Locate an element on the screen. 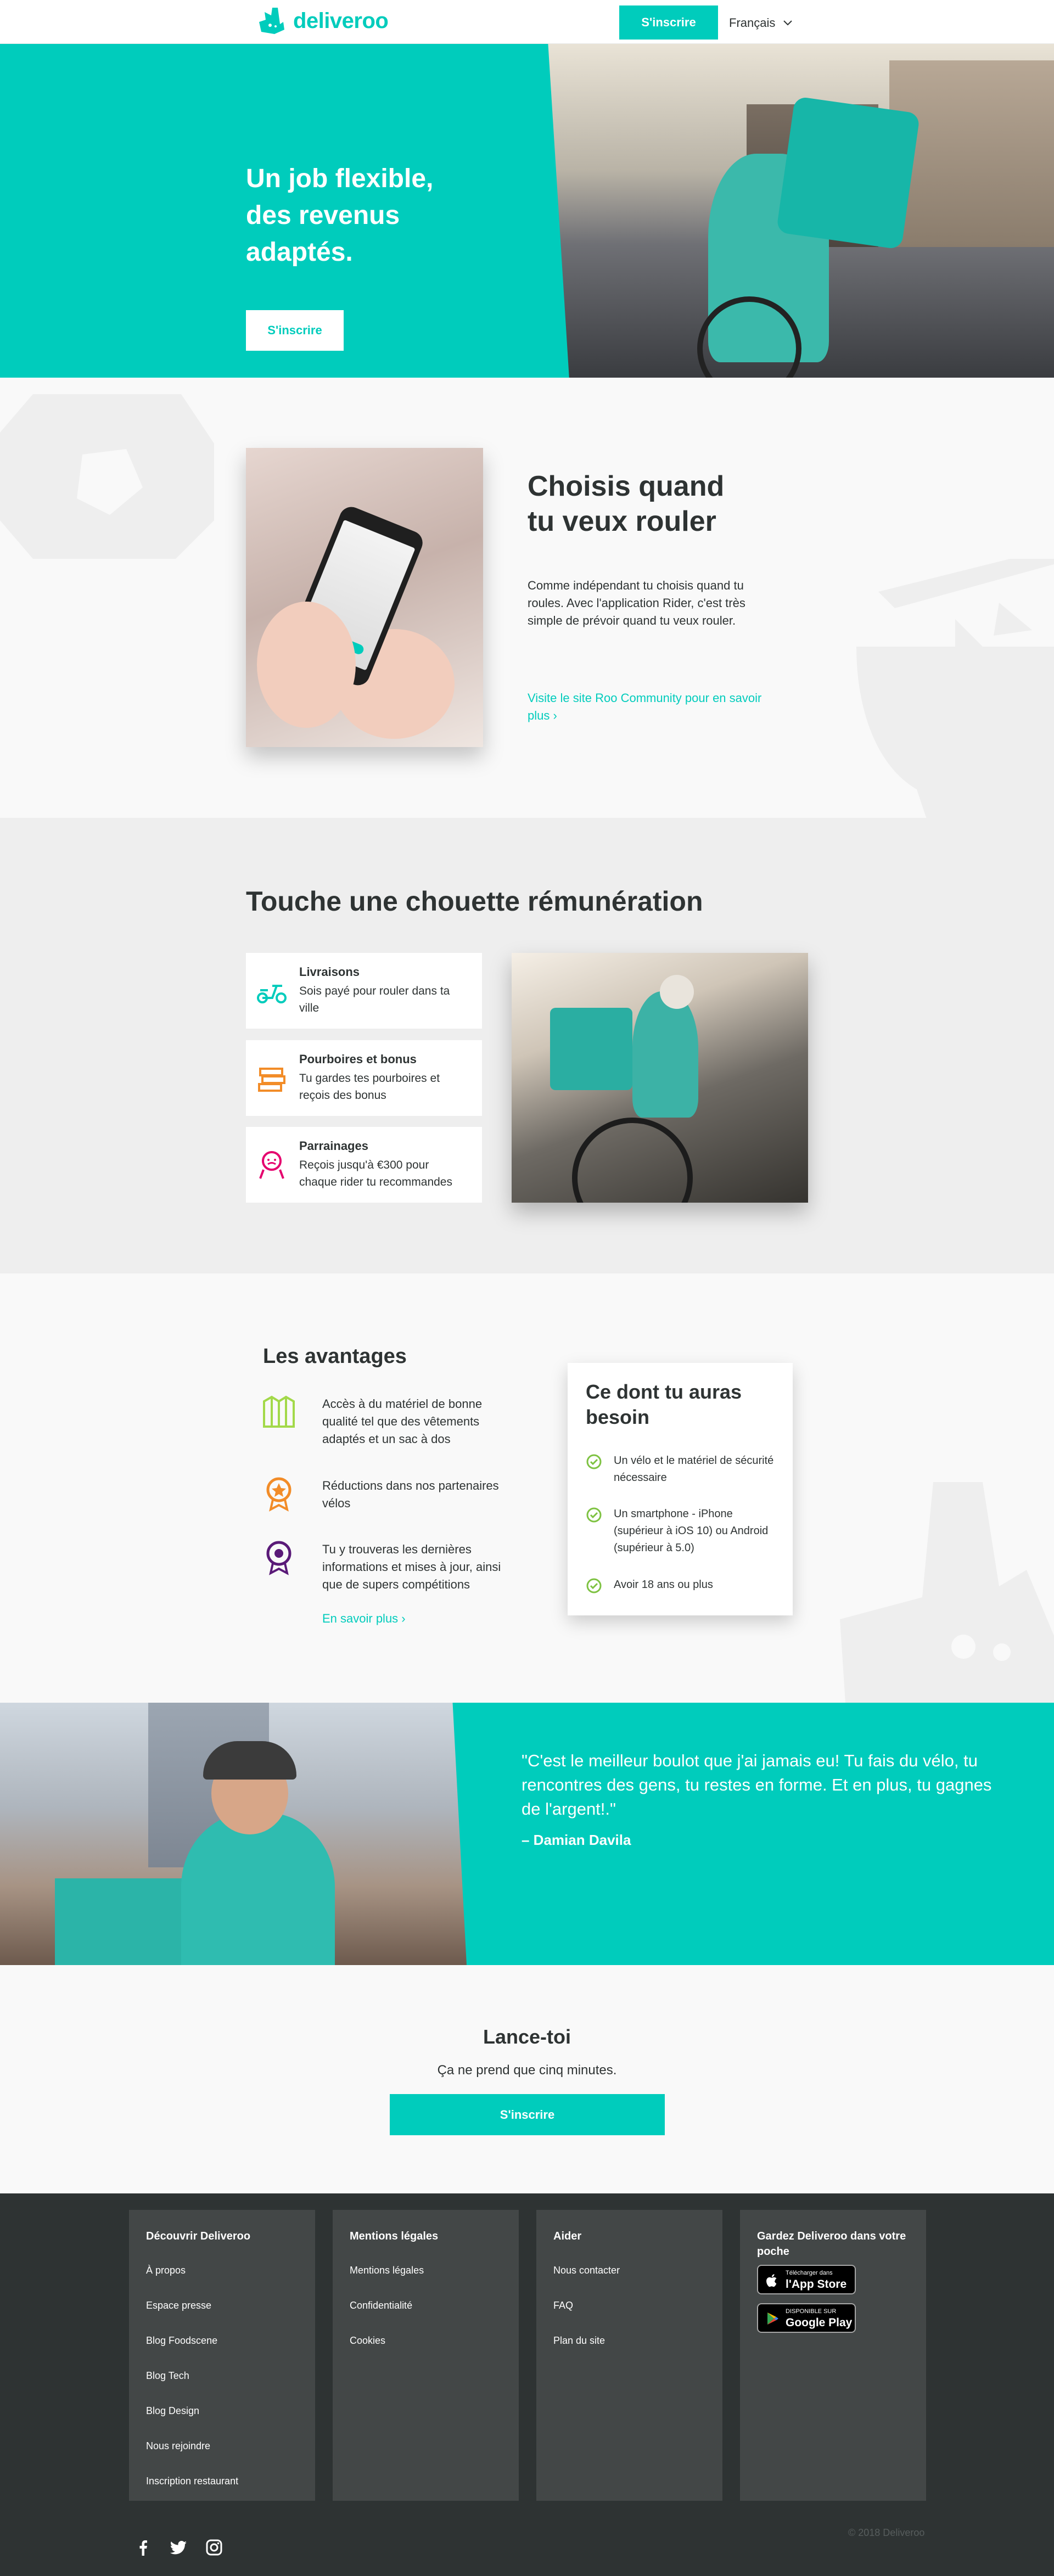 The width and height of the screenshot is (1054, 2576). footer-link: Mentions légales is located at coordinates (387, 2270).